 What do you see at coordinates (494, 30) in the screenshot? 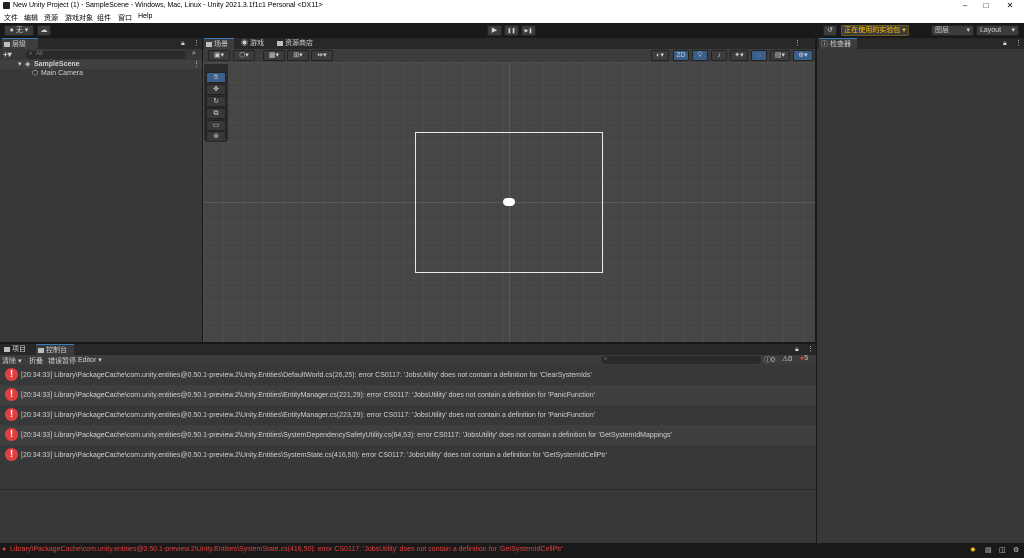
I see `play-button: ▶` at bounding box center [494, 30].